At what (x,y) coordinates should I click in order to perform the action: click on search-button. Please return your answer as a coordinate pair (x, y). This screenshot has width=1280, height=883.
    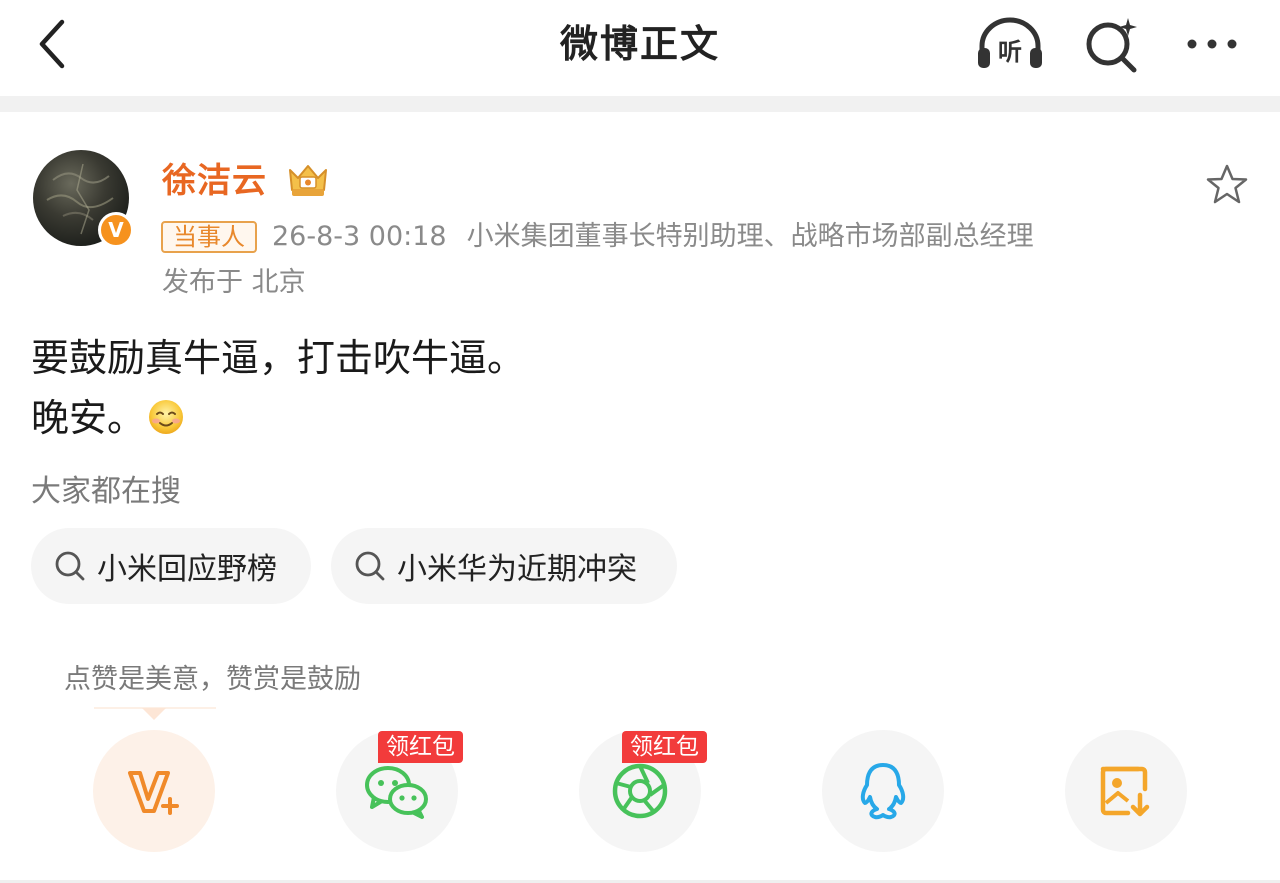
    Looking at the image, I should click on (1112, 44).